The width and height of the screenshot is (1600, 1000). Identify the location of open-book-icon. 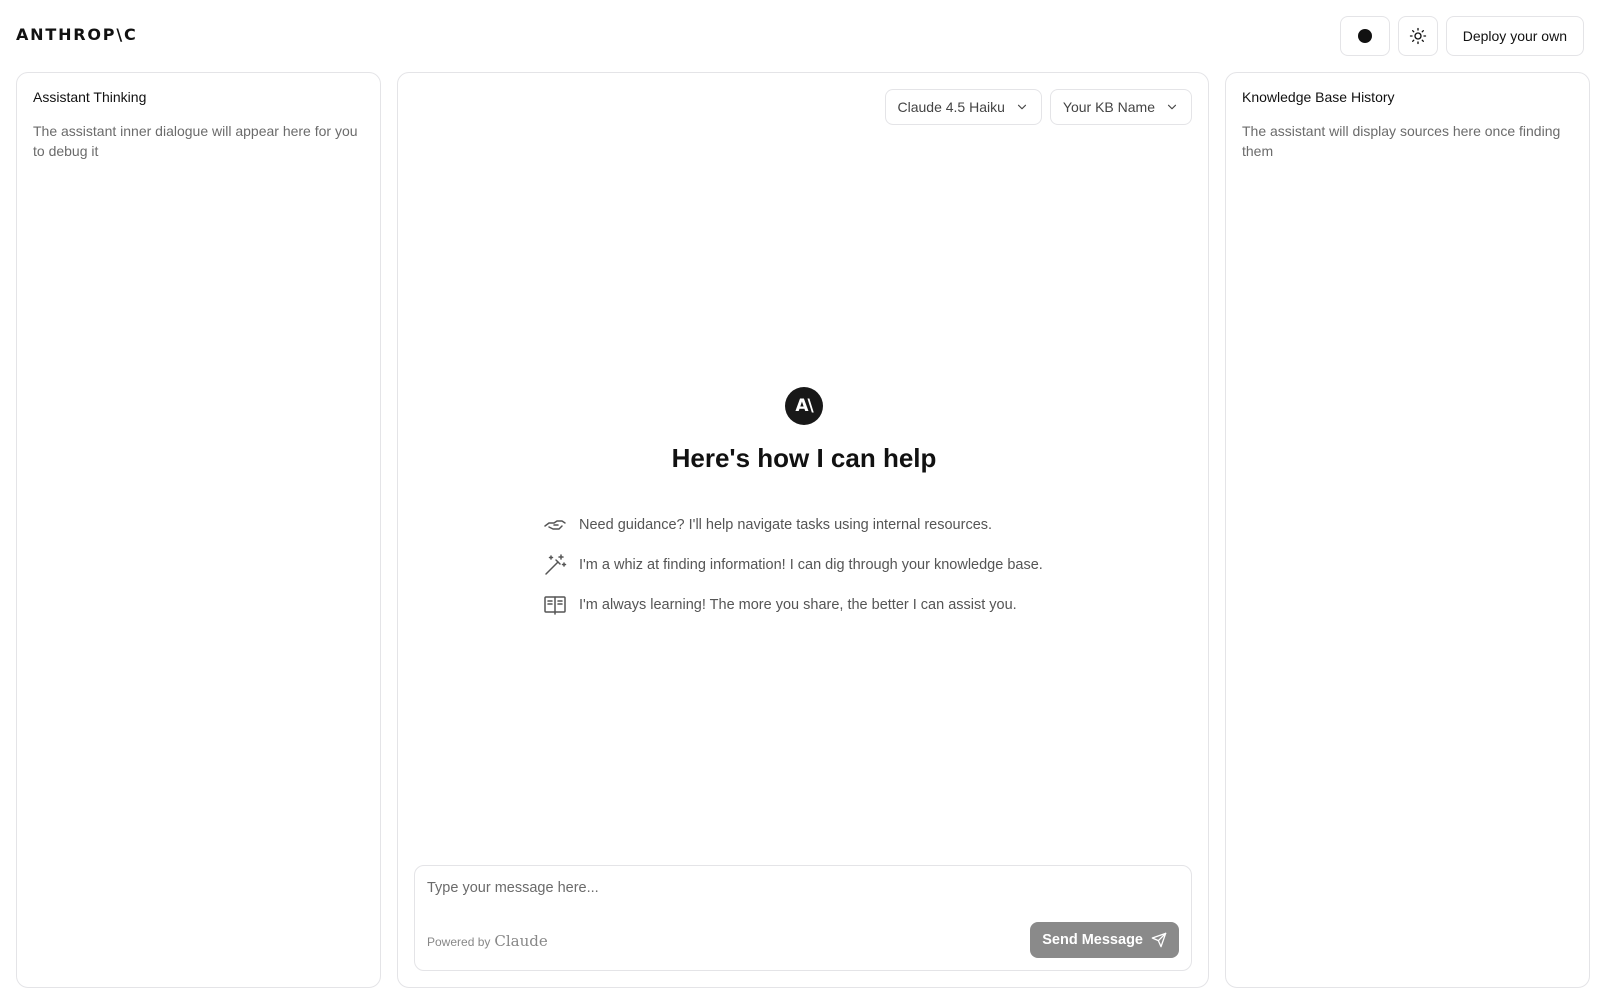
(555, 605).